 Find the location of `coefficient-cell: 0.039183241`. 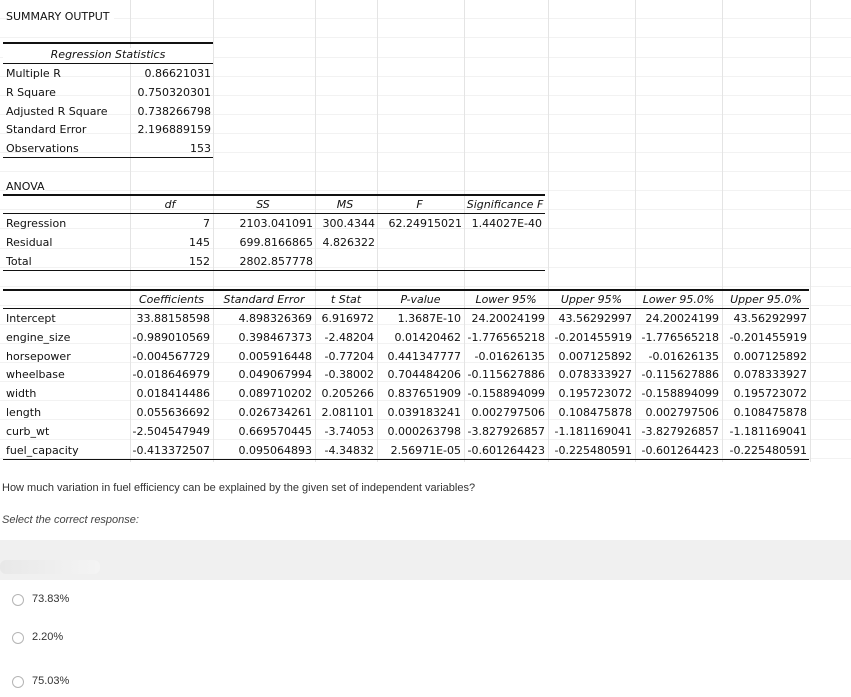

coefficient-cell: 0.039183241 is located at coordinates (424, 412).